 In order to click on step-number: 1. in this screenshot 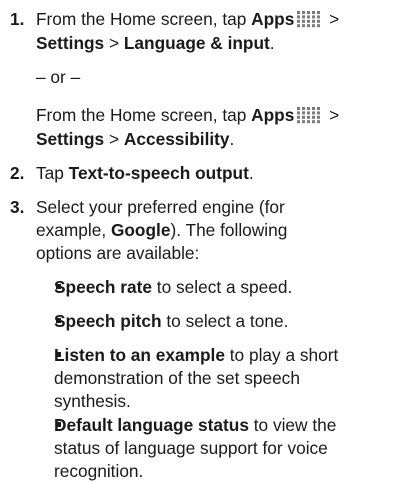, I will do `click(17, 19)`.